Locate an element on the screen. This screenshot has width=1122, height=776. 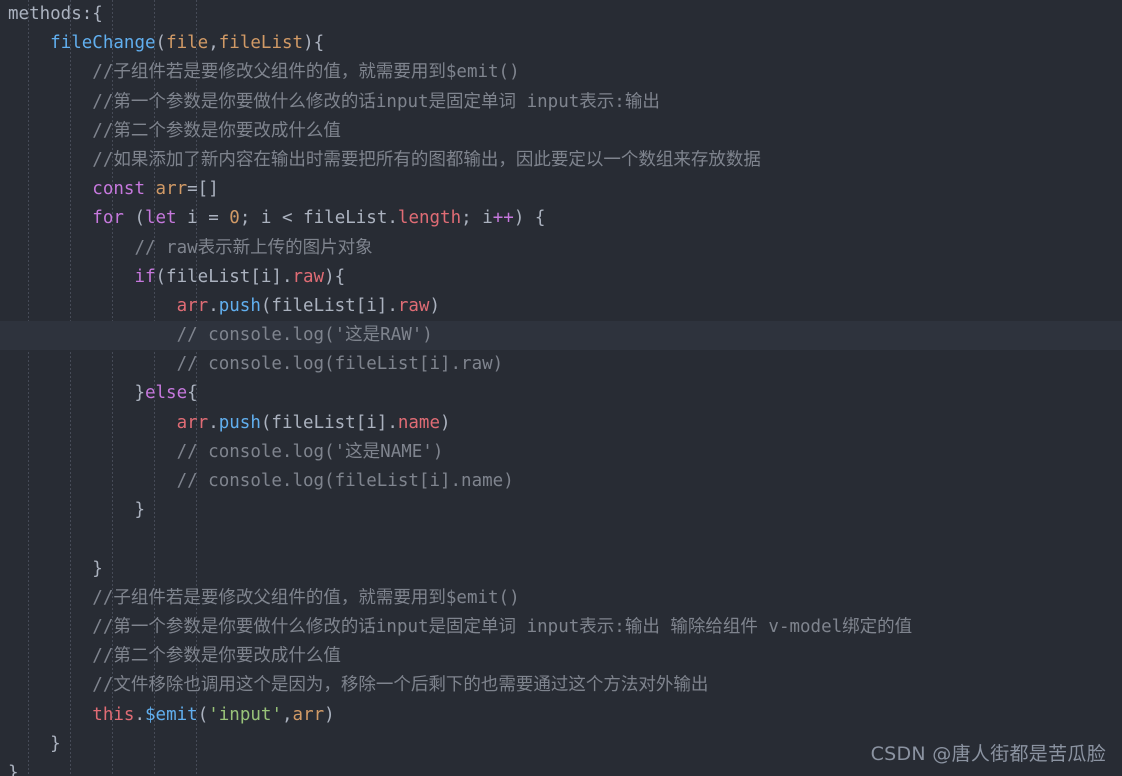
token-var: fileList is located at coordinates (261, 43).